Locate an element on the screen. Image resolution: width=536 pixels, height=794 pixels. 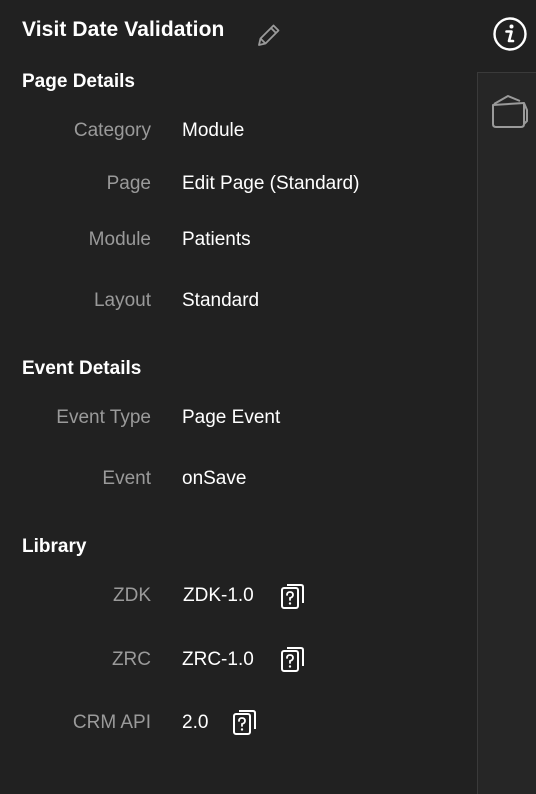
crm-api-label: CRM API is located at coordinates (111, 722).